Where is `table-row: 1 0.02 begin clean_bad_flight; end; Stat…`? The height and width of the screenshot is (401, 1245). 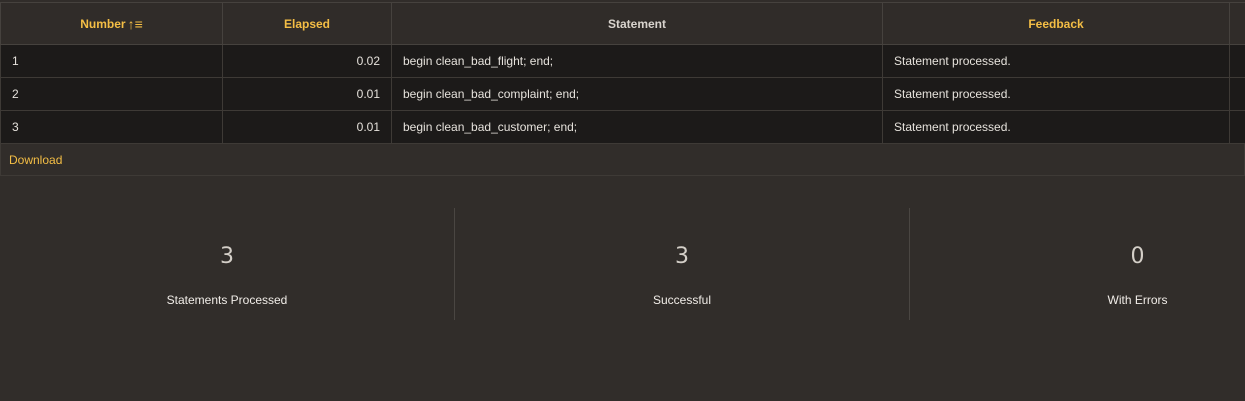
table-row: 1 0.02 begin clean_bad_flight; end; Stat… is located at coordinates (622, 61).